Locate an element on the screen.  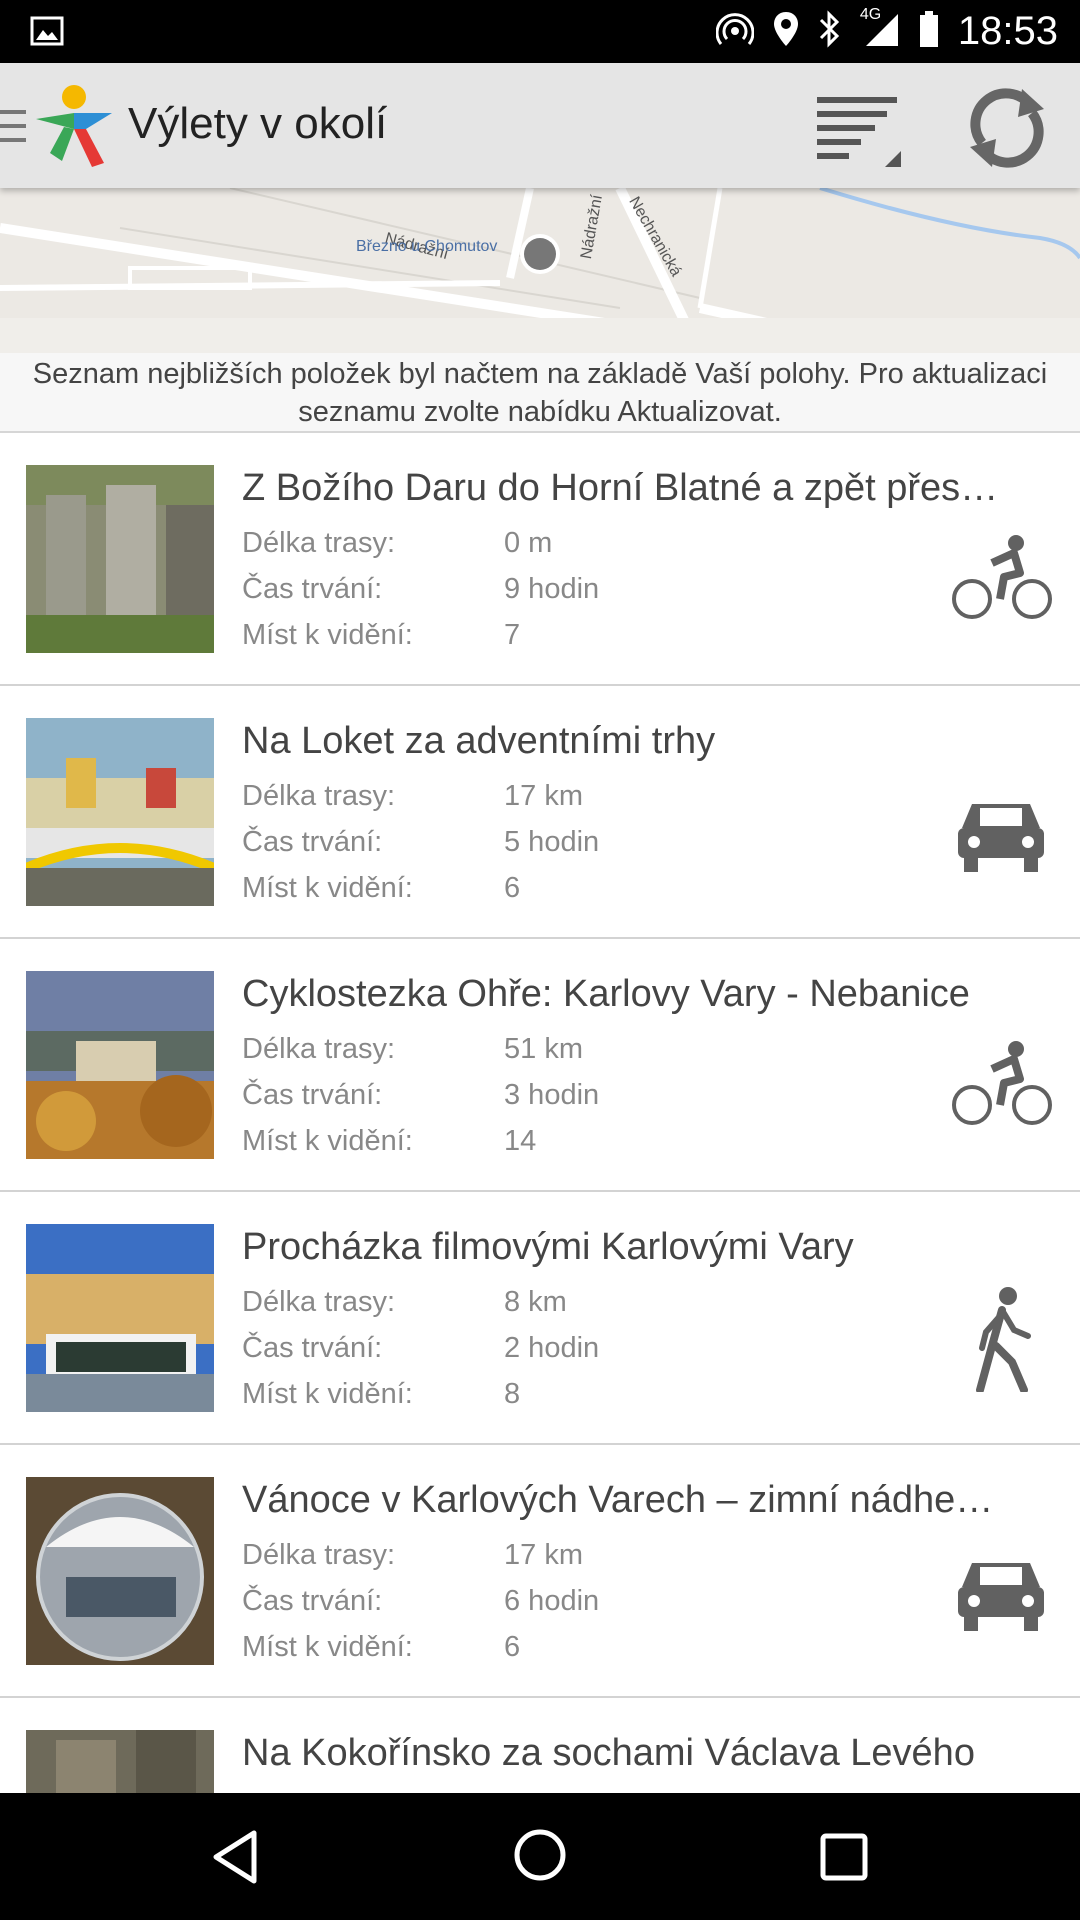
trip-title: Na Kokořínsko za sochami Václava Levého is located at coordinates (608, 1753).